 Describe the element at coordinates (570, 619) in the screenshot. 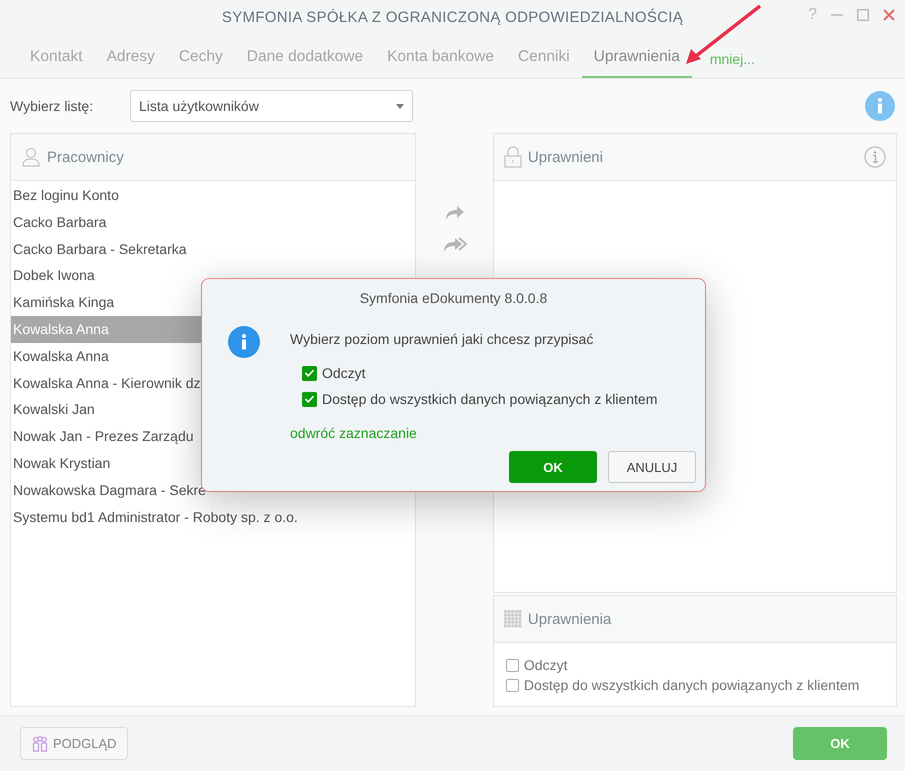

I see `panel-title: Uprawnienia` at that location.